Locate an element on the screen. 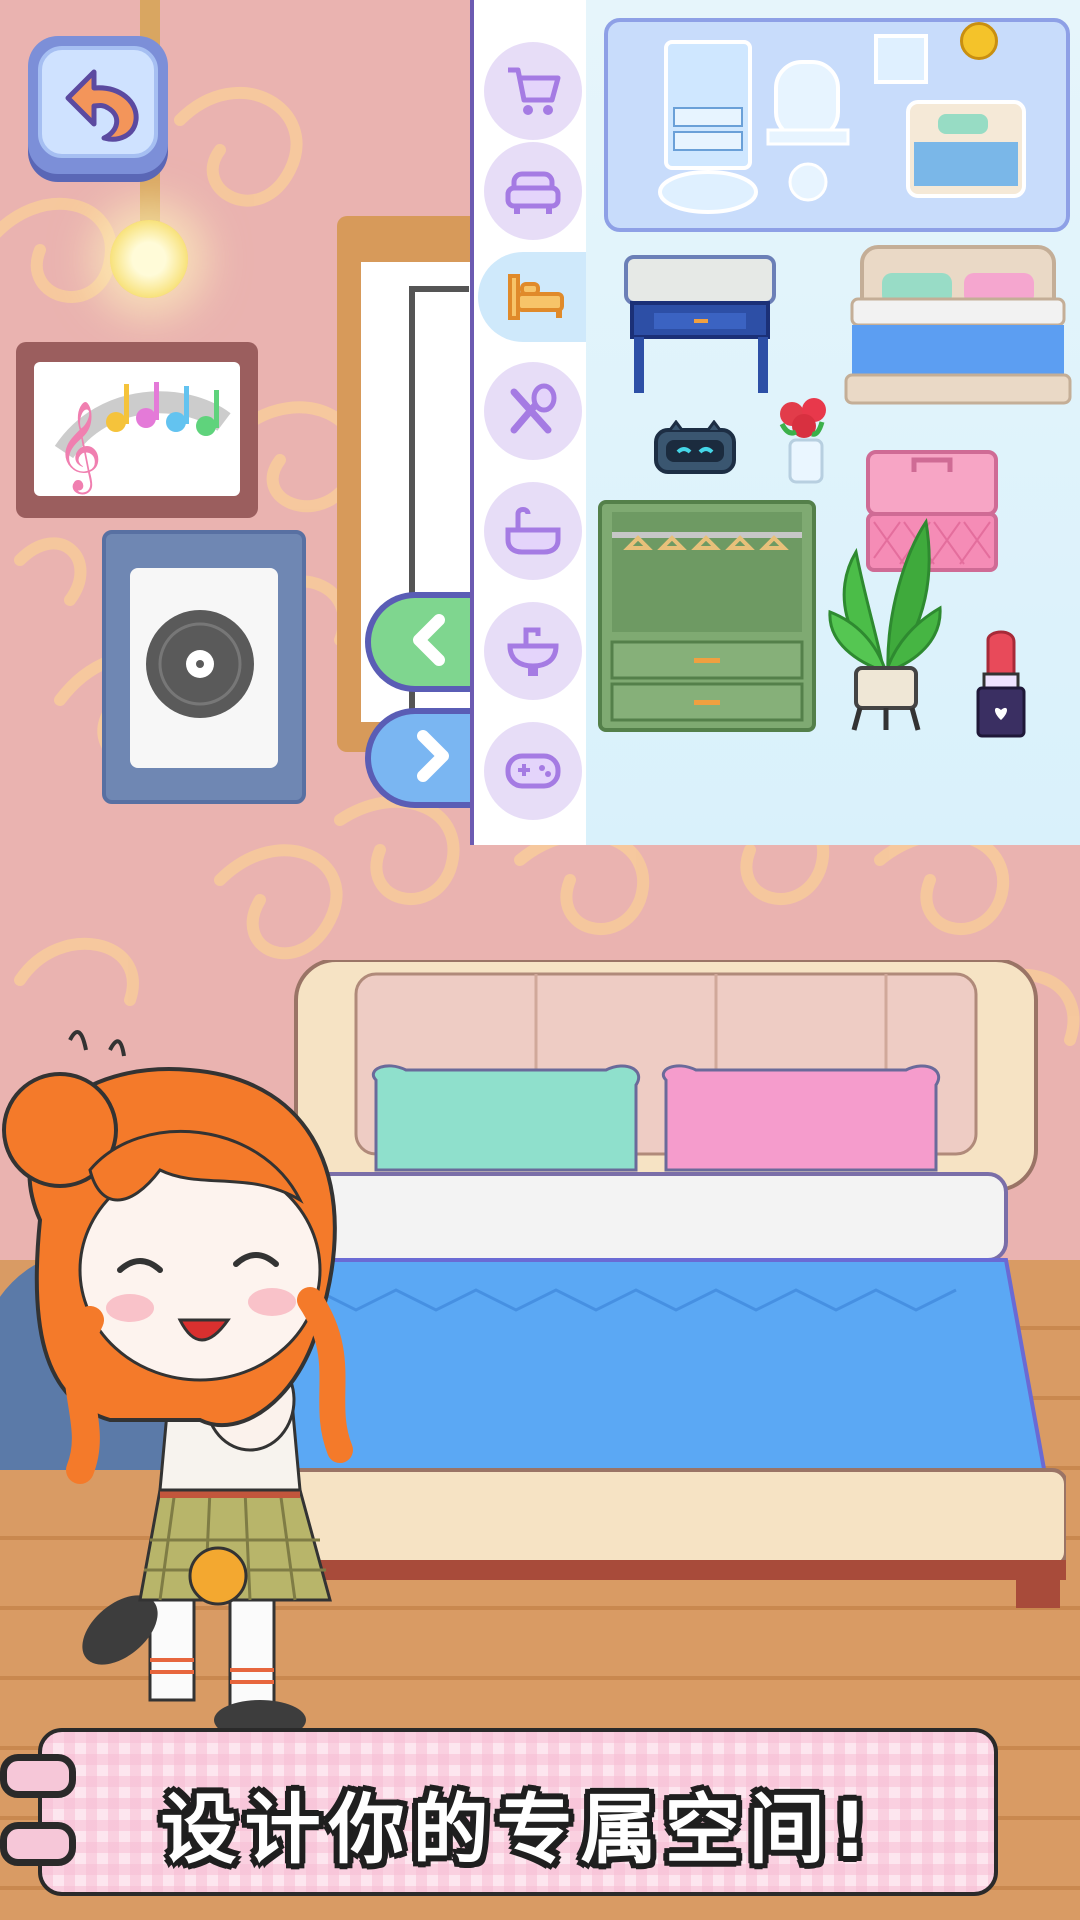 The width and height of the screenshot is (1080, 1920). bed-icon is located at coordinates (536, 297).